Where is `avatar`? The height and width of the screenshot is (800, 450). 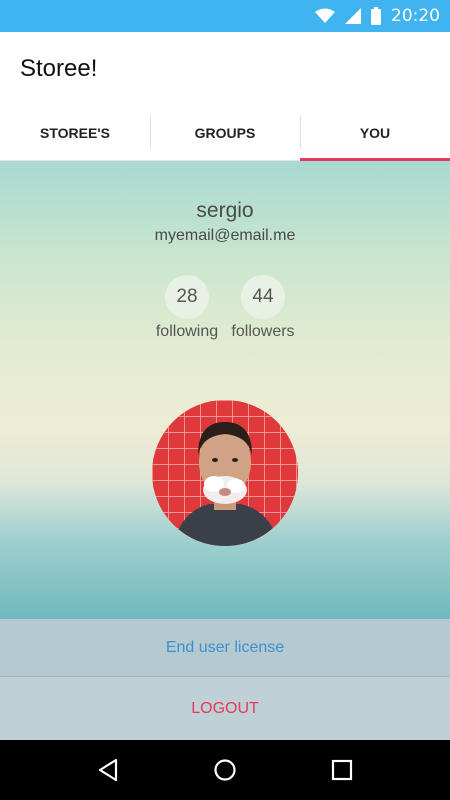
avatar is located at coordinates (225, 473).